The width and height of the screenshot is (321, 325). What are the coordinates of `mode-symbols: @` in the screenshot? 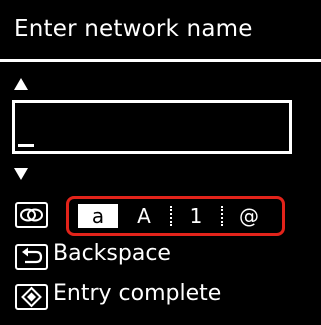 It's located at (249, 216).